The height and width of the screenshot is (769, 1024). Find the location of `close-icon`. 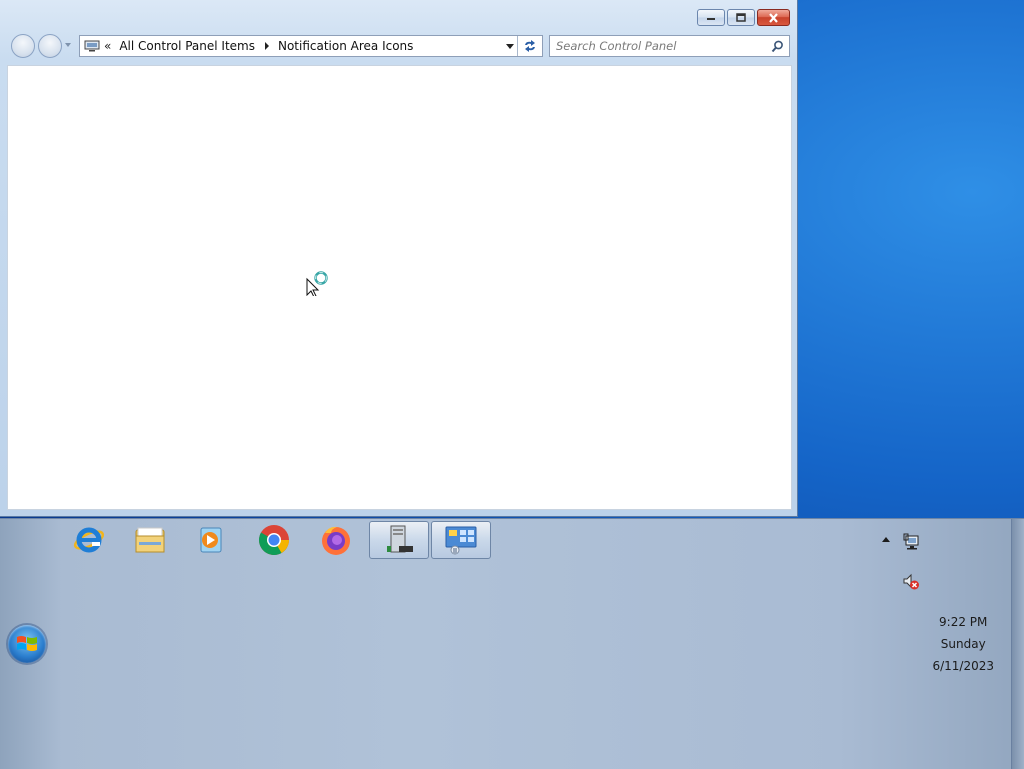

close-icon is located at coordinates (773, 17).